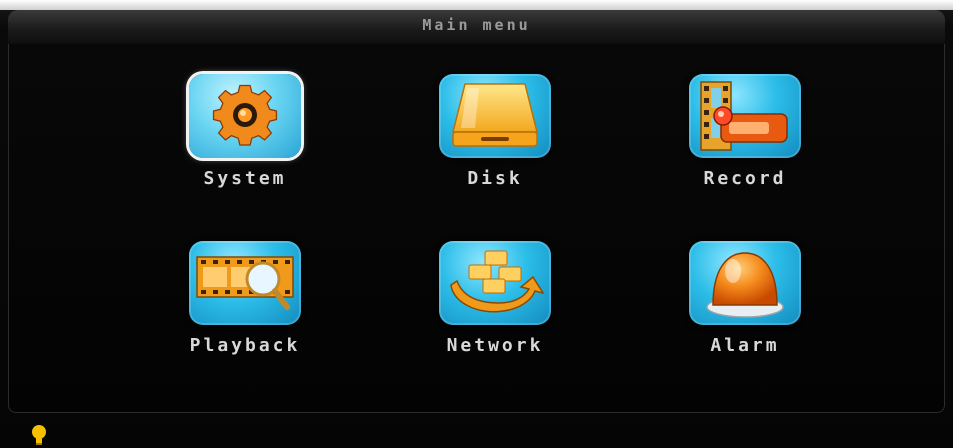 The image size is (953, 448). Describe the element at coordinates (495, 345) in the screenshot. I see `menu-label-network: Network` at that location.